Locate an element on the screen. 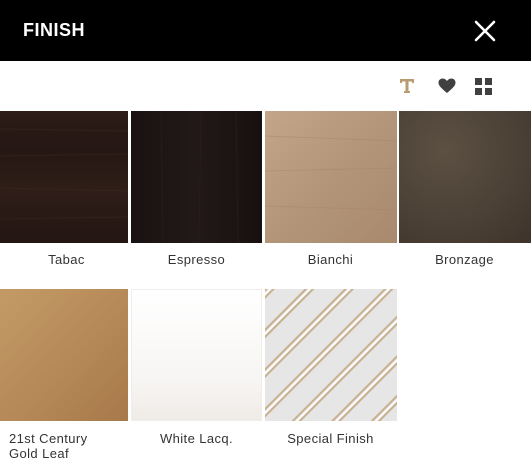 The width and height of the screenshot is (531, 475). close-icon is located at coordinates (485, 31).